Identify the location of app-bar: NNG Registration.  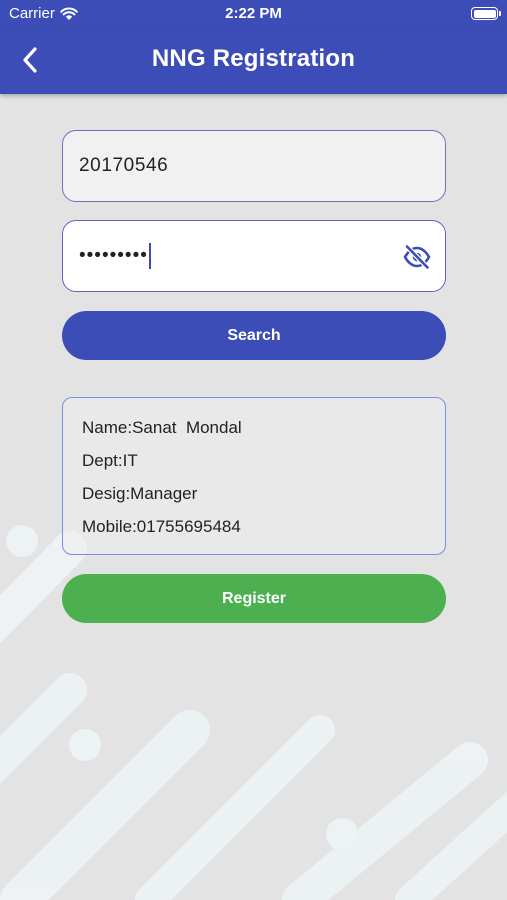
(253, 61).